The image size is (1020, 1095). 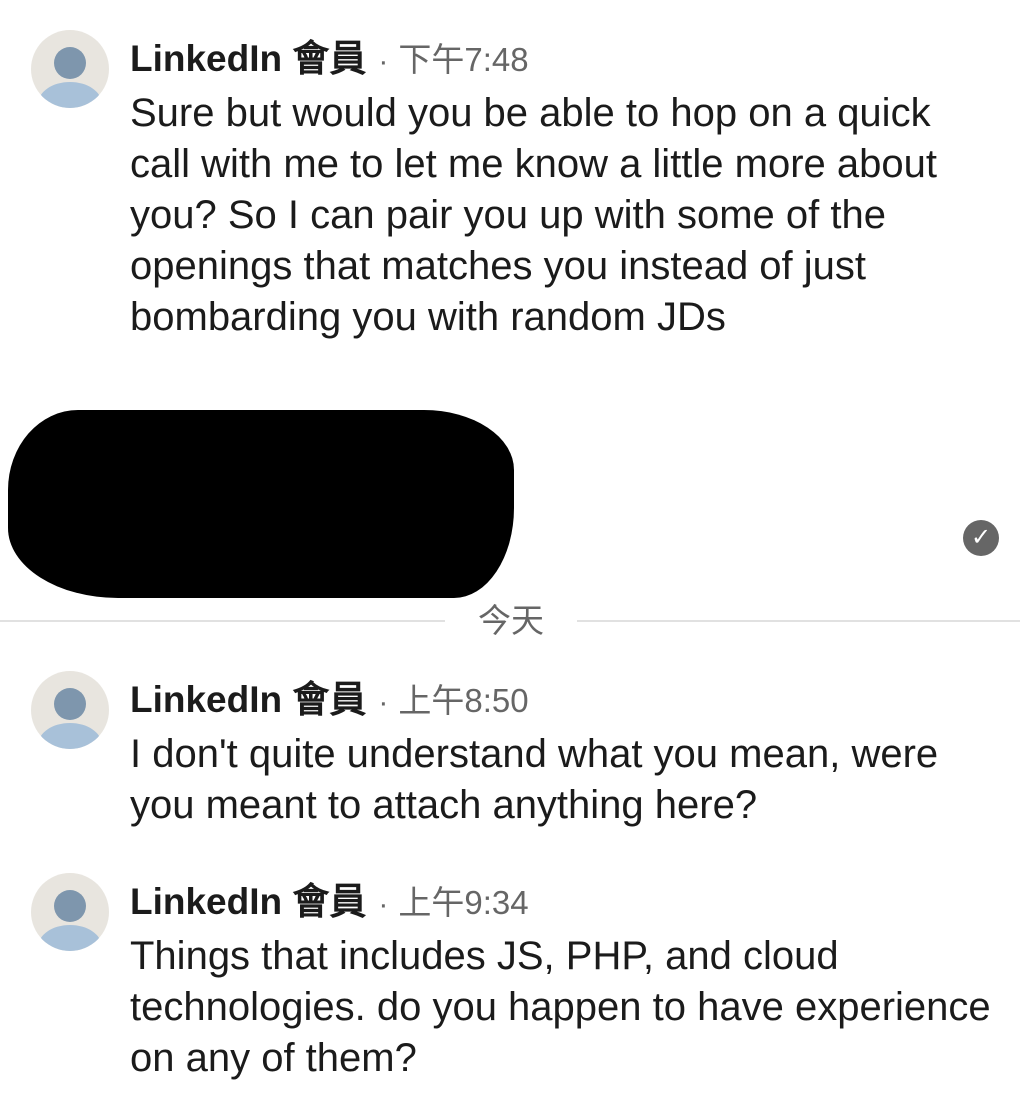 I want to click on message-meta: LinkedIn 會員 · 上午8:50, so click(x=329, y=700).